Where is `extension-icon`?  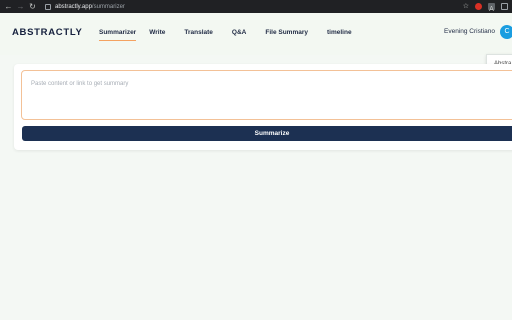
extension-icon is located at coordinates (478, 6).